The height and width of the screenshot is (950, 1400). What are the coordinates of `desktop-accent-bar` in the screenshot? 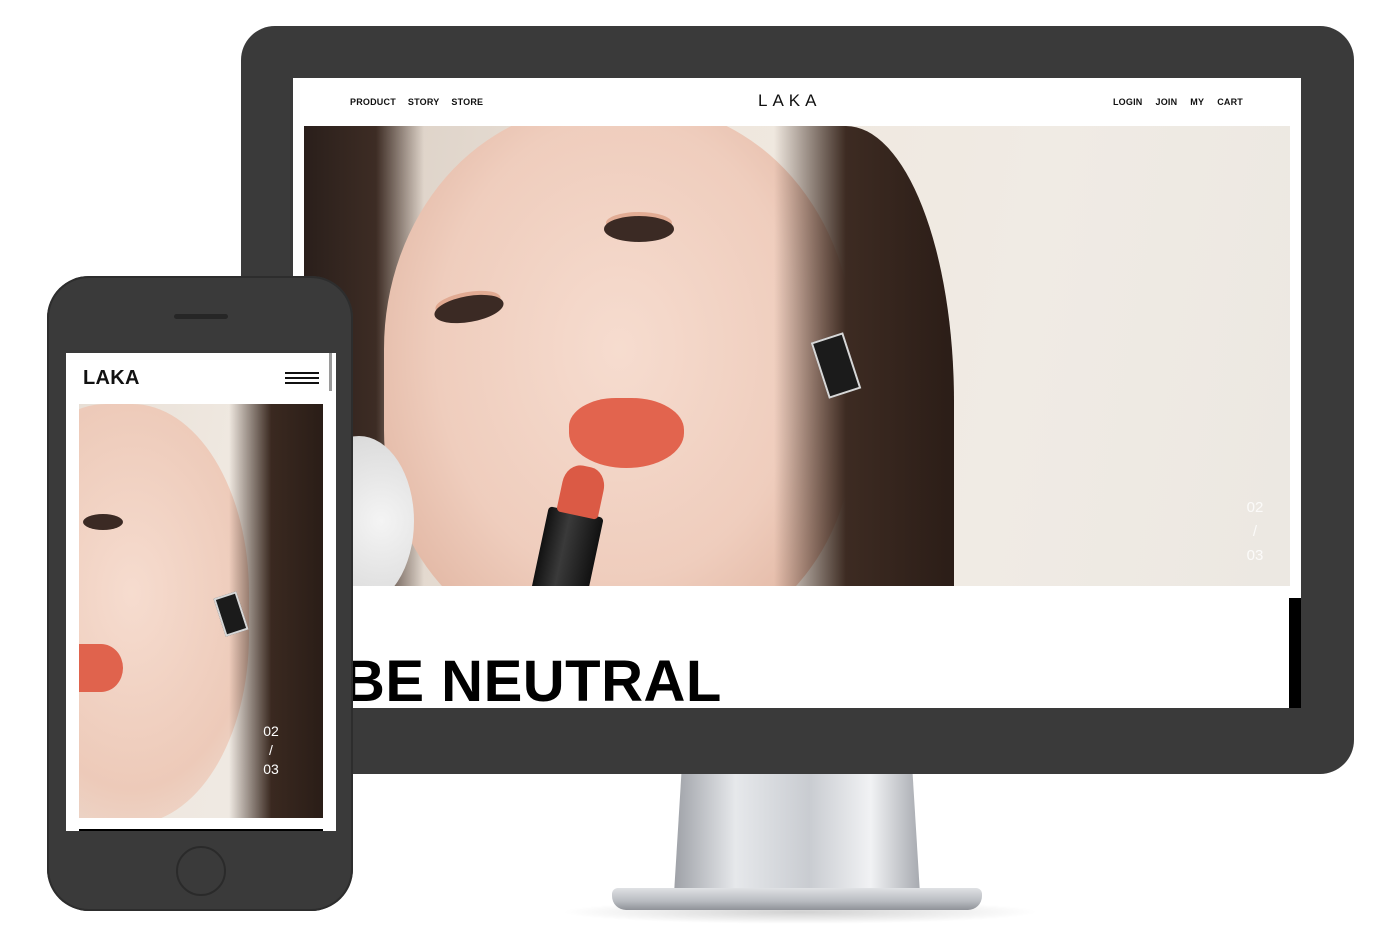 It's located at (1295, 653).